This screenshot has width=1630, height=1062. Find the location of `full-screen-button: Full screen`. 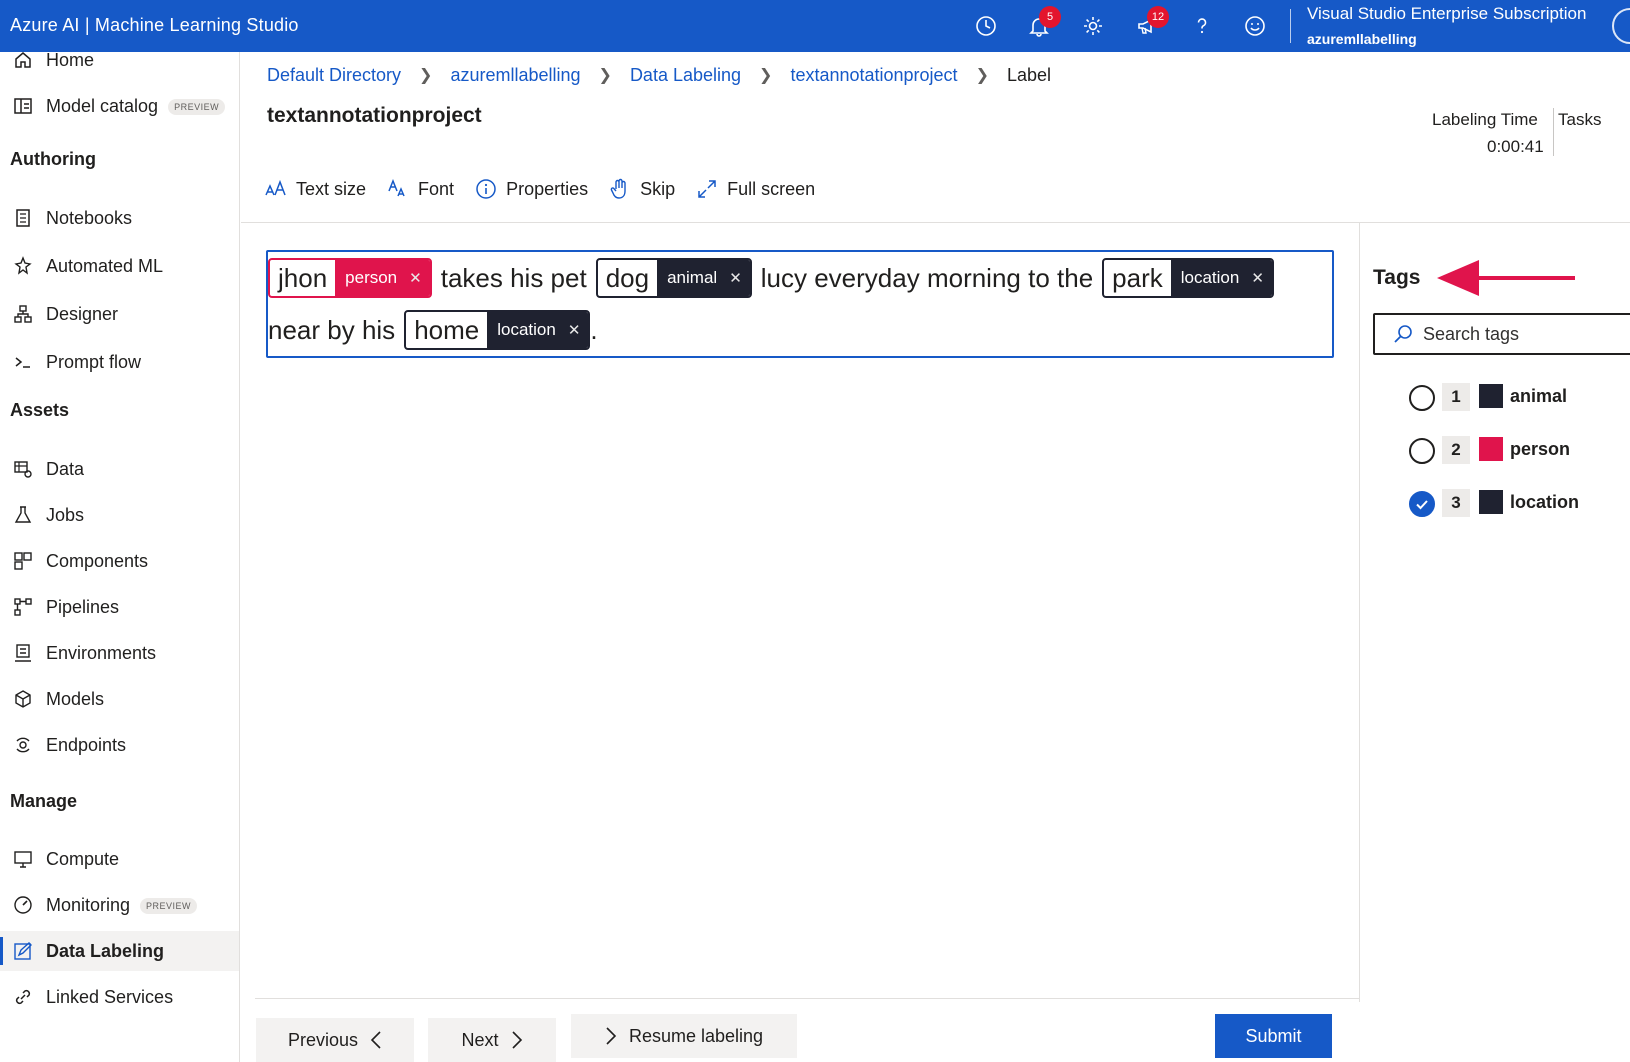

full-screen-button: Full screen is located at coordinates (755, 189).